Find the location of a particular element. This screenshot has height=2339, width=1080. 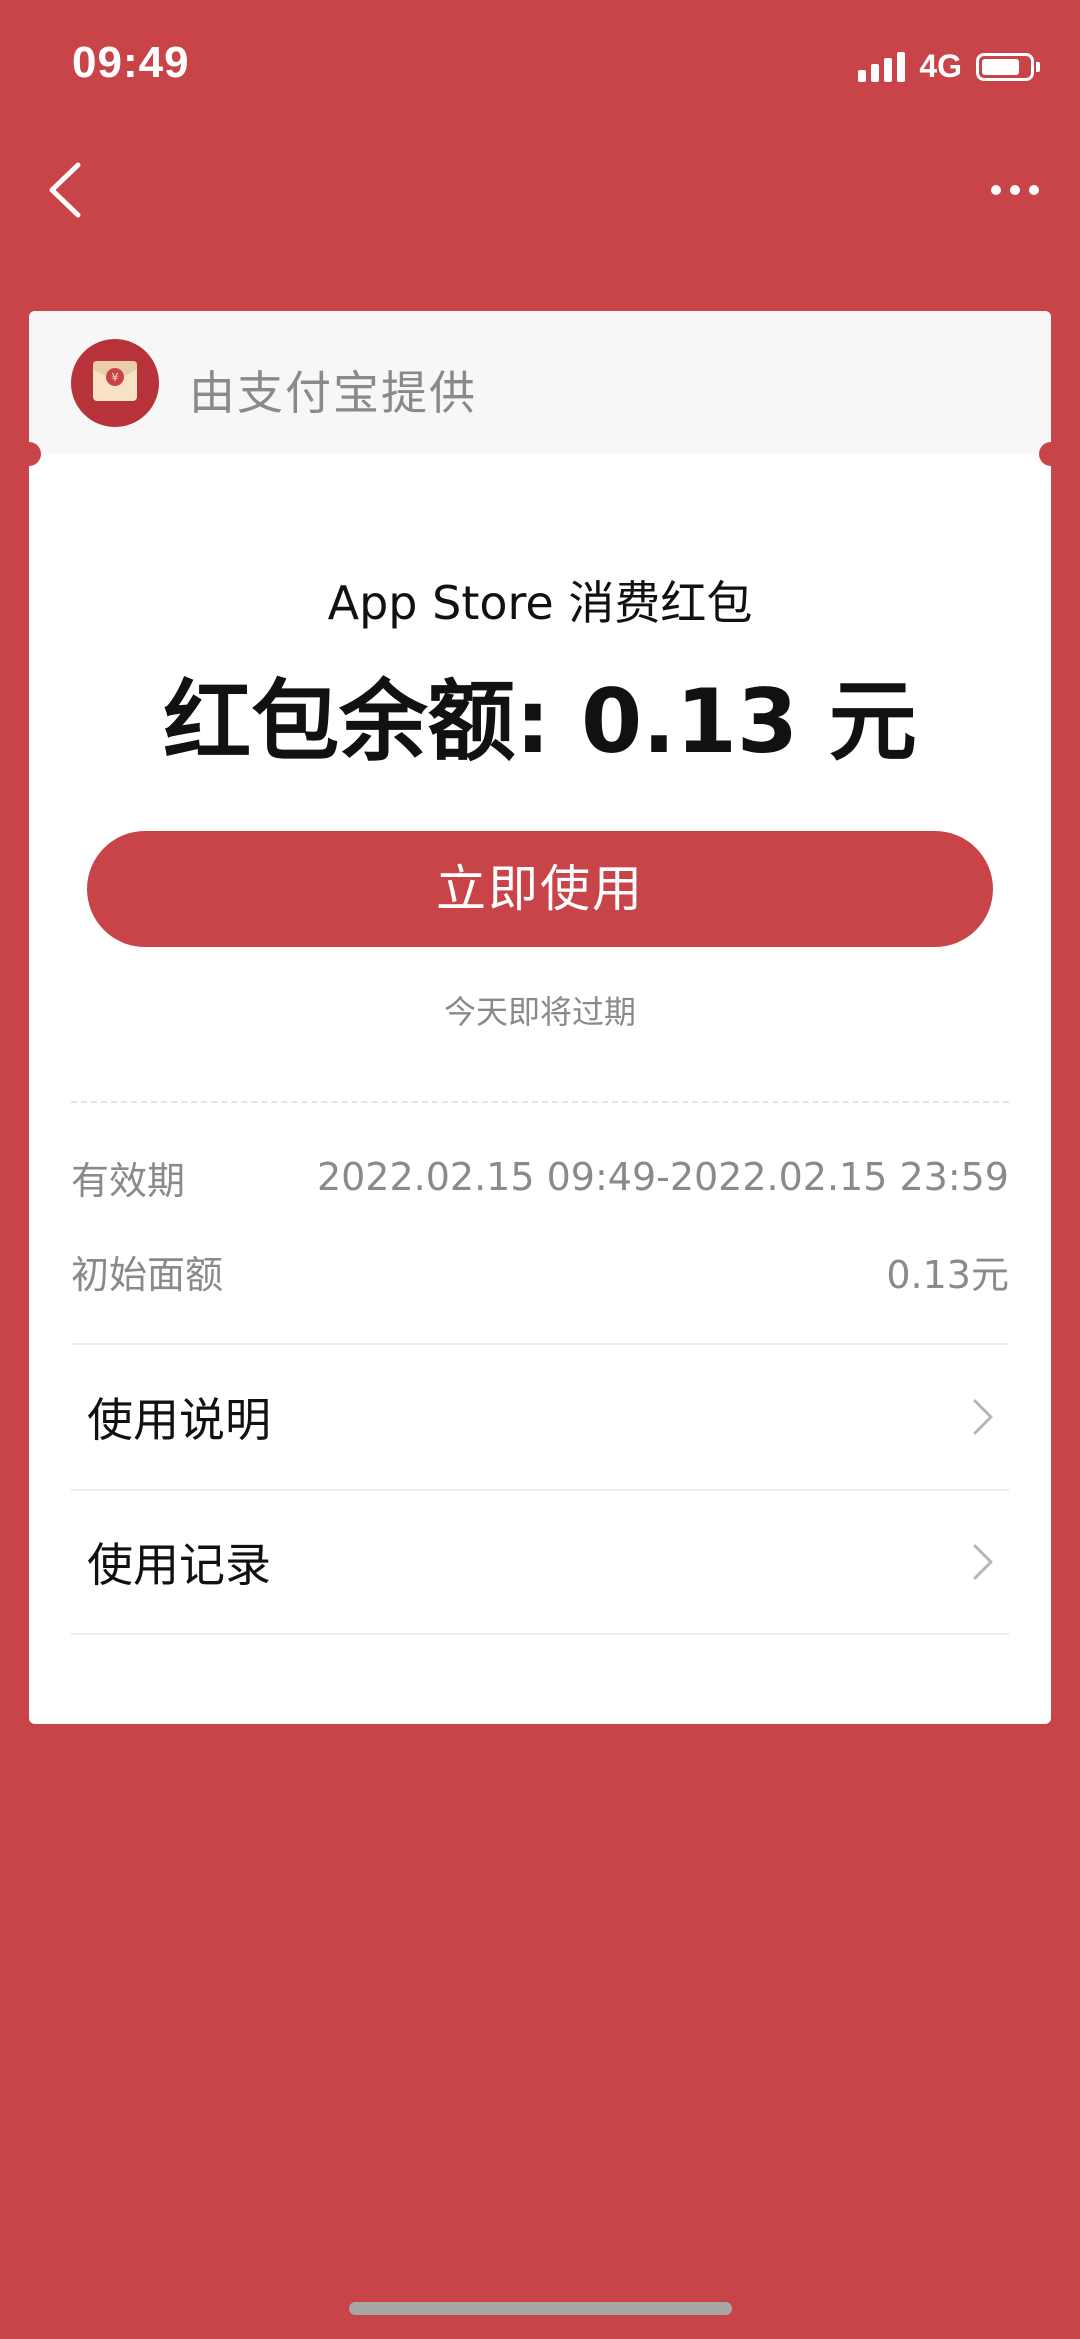

battery-icon is located at coordinates (1008, 66).